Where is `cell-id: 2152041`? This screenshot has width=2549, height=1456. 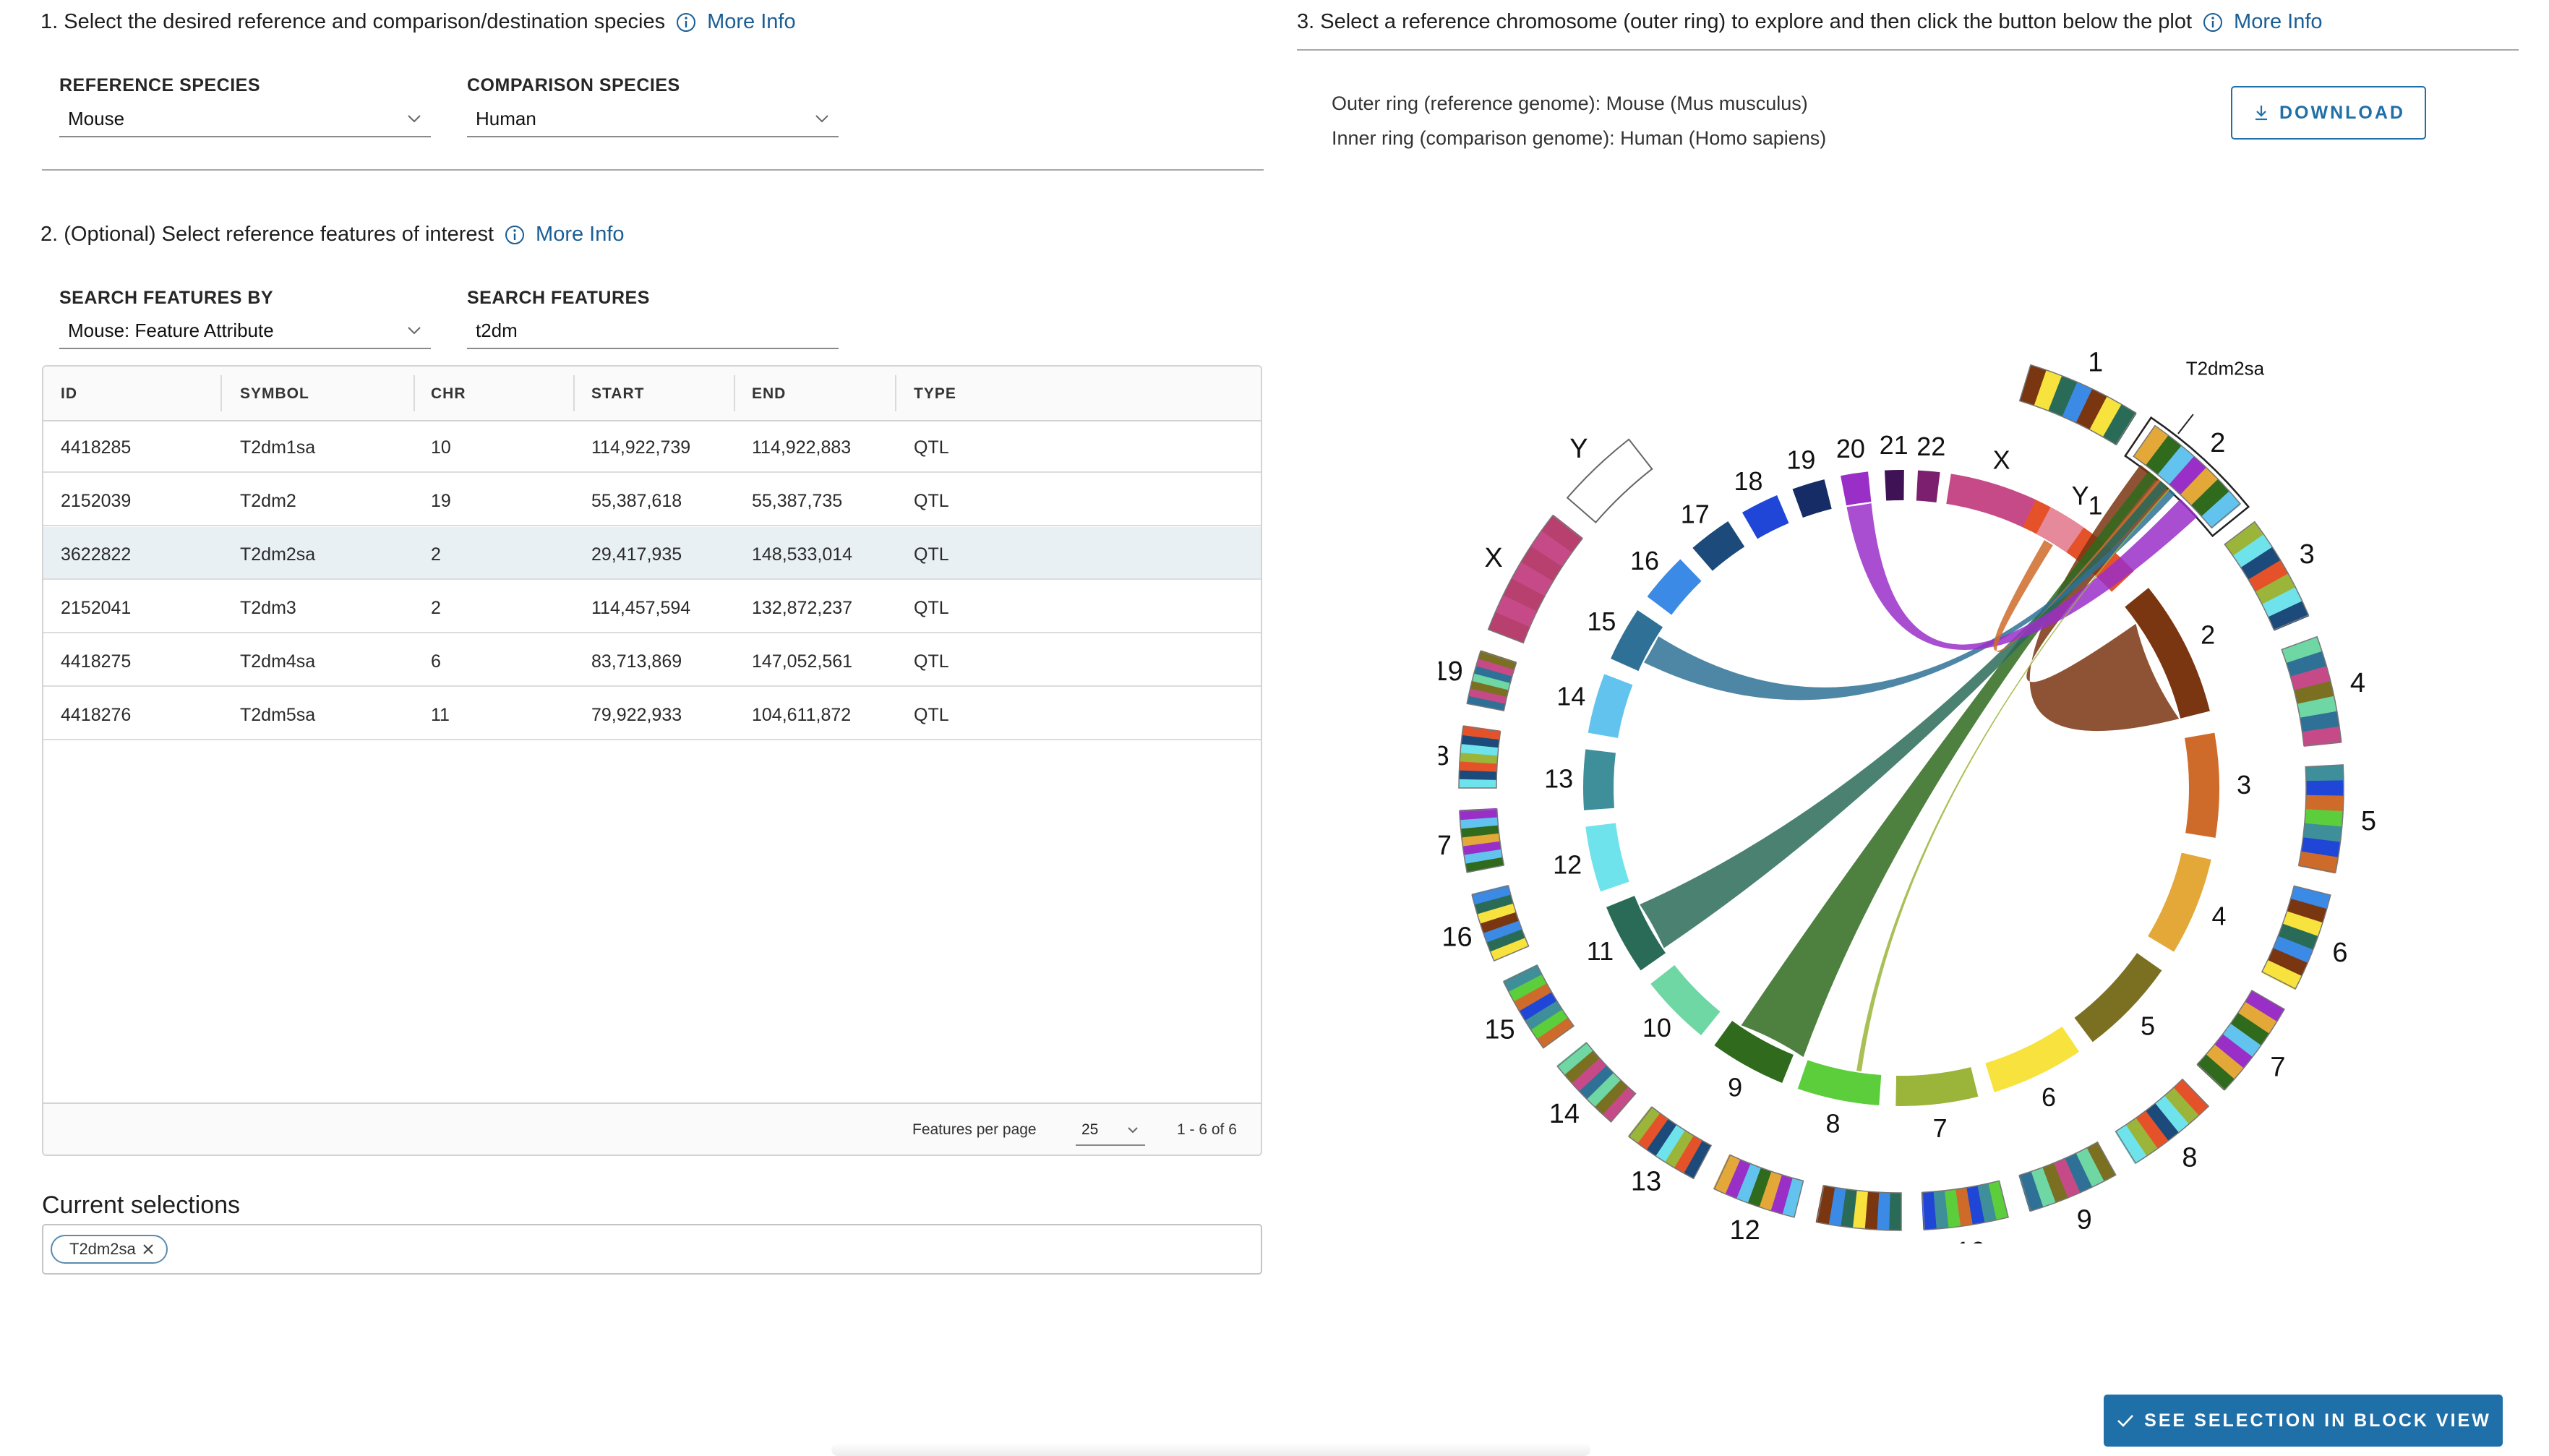
cell-id: 2152041 is located at coordinates (96, 608).